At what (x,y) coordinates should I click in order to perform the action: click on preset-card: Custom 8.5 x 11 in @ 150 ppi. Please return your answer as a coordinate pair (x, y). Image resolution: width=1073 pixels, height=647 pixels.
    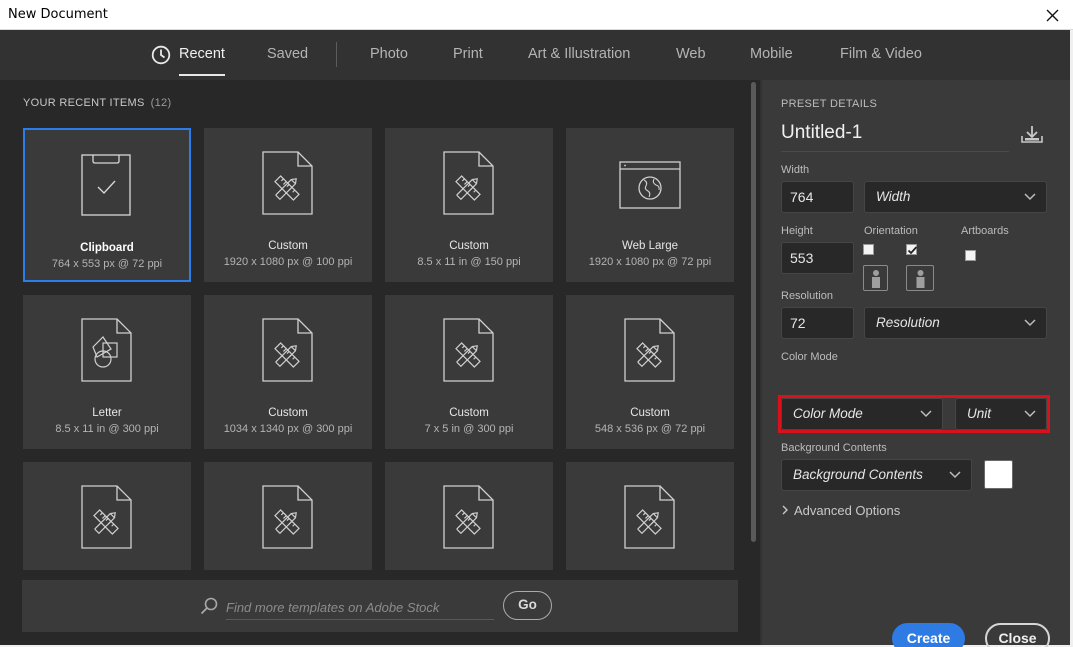
    Looking at the image, I should click on (469, 205).